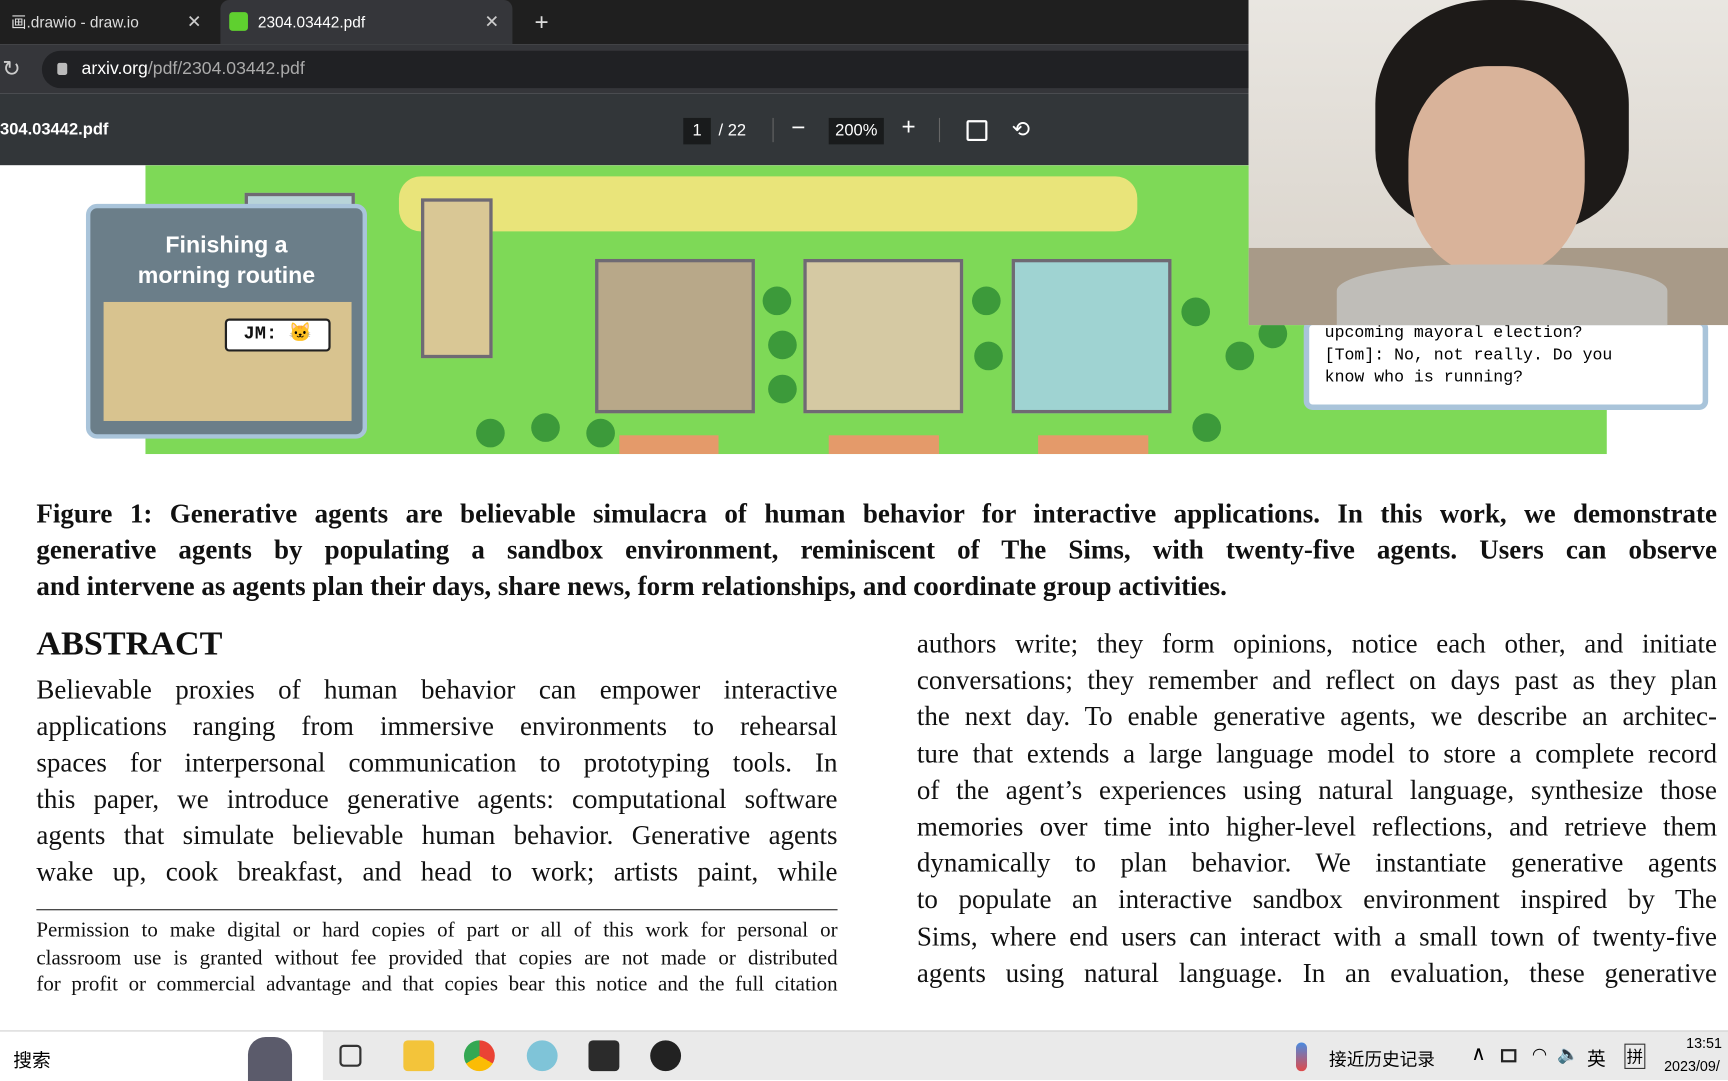  I want to click on search-label: 搜索, so click(32, 1061).